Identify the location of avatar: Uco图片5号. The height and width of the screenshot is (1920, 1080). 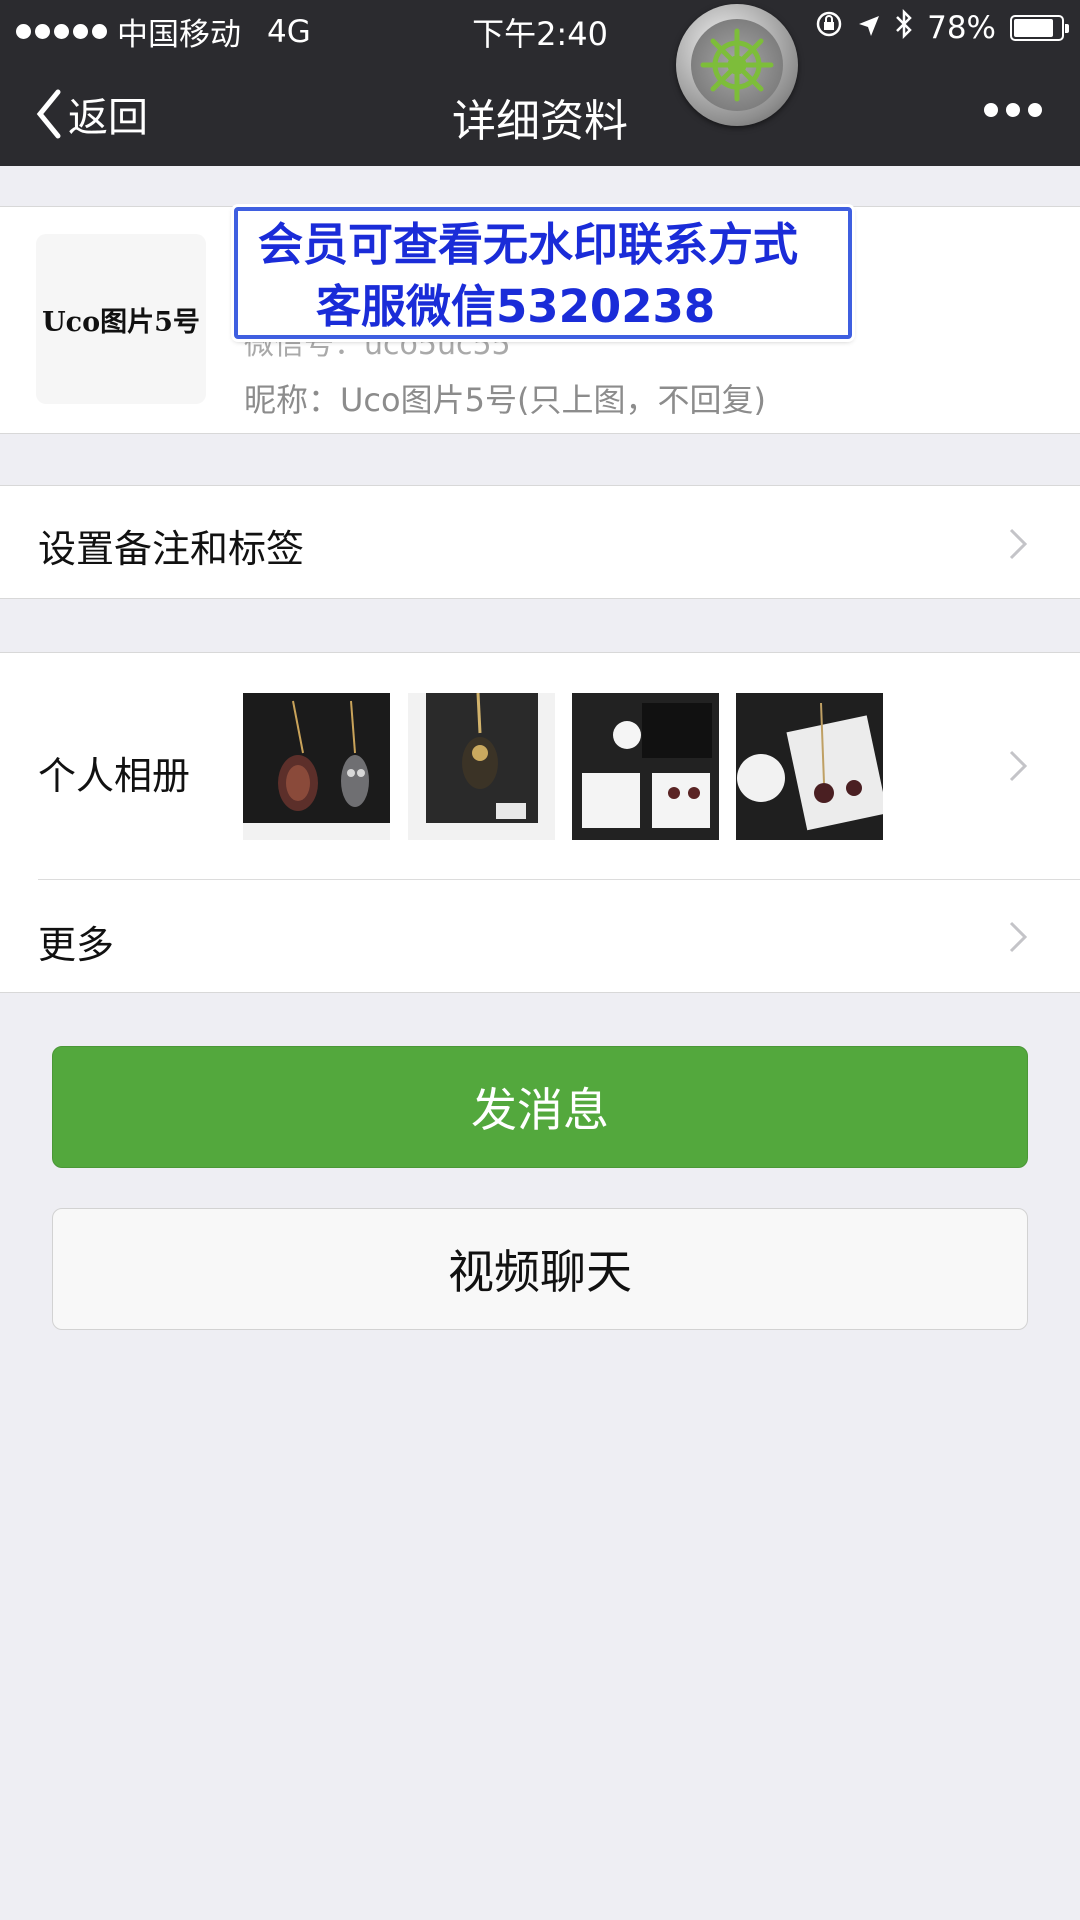
(121, 319).